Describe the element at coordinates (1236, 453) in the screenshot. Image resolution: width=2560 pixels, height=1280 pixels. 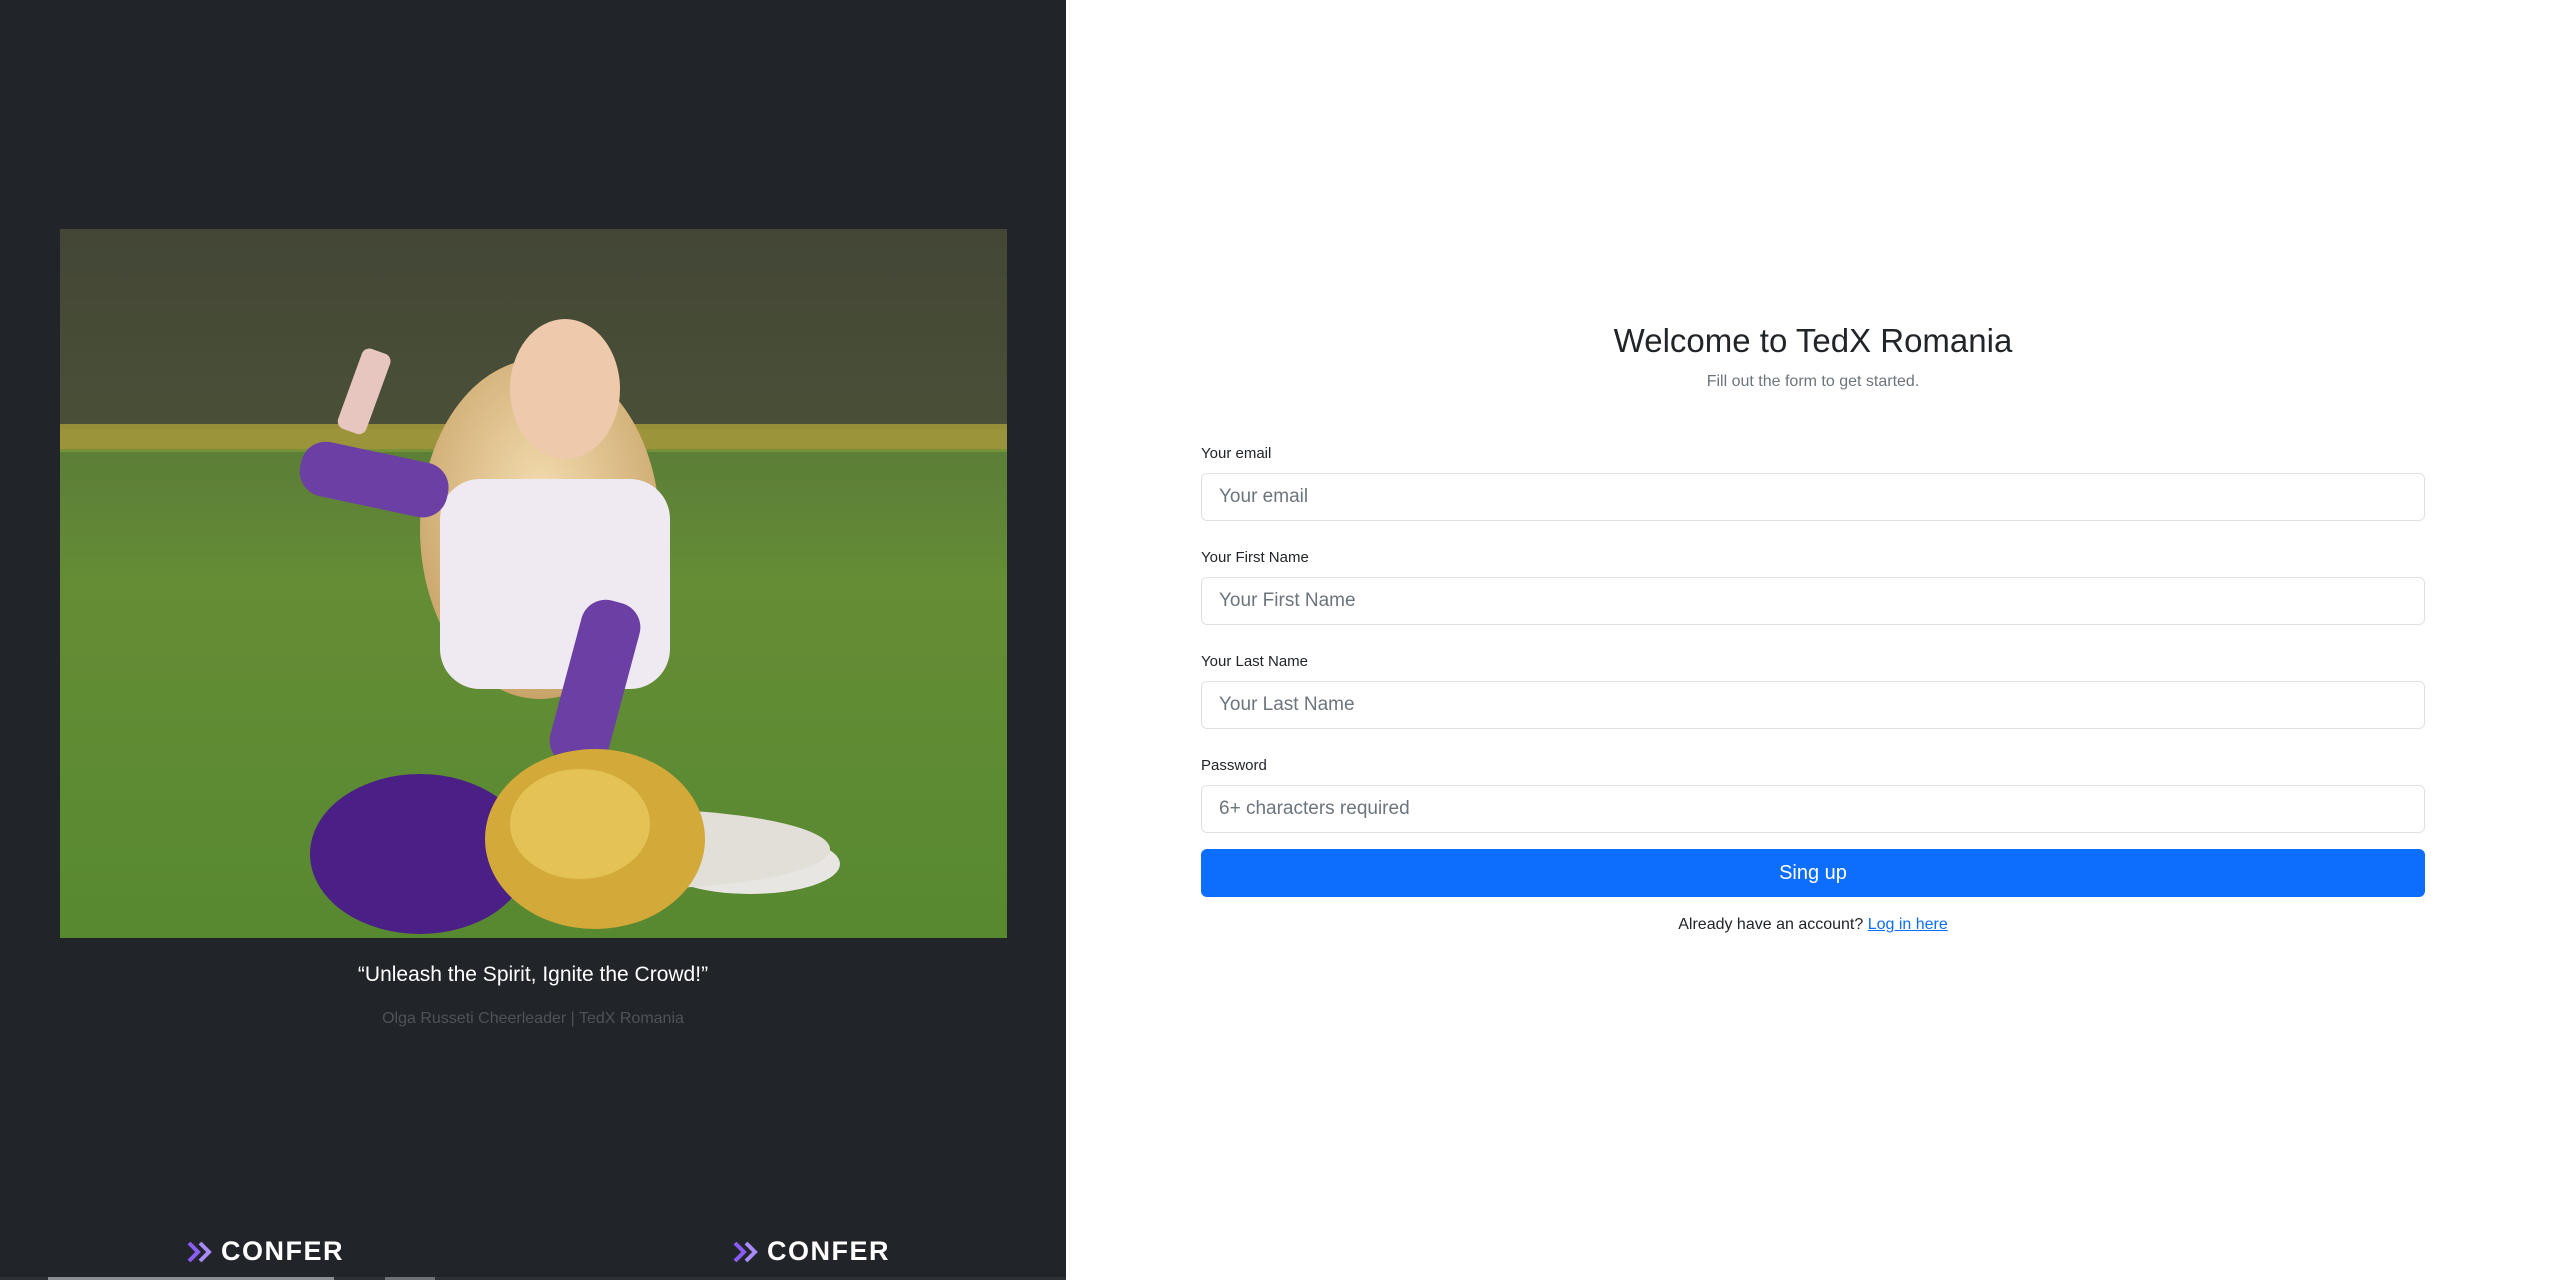
I see `email-label: Your email` at that location.